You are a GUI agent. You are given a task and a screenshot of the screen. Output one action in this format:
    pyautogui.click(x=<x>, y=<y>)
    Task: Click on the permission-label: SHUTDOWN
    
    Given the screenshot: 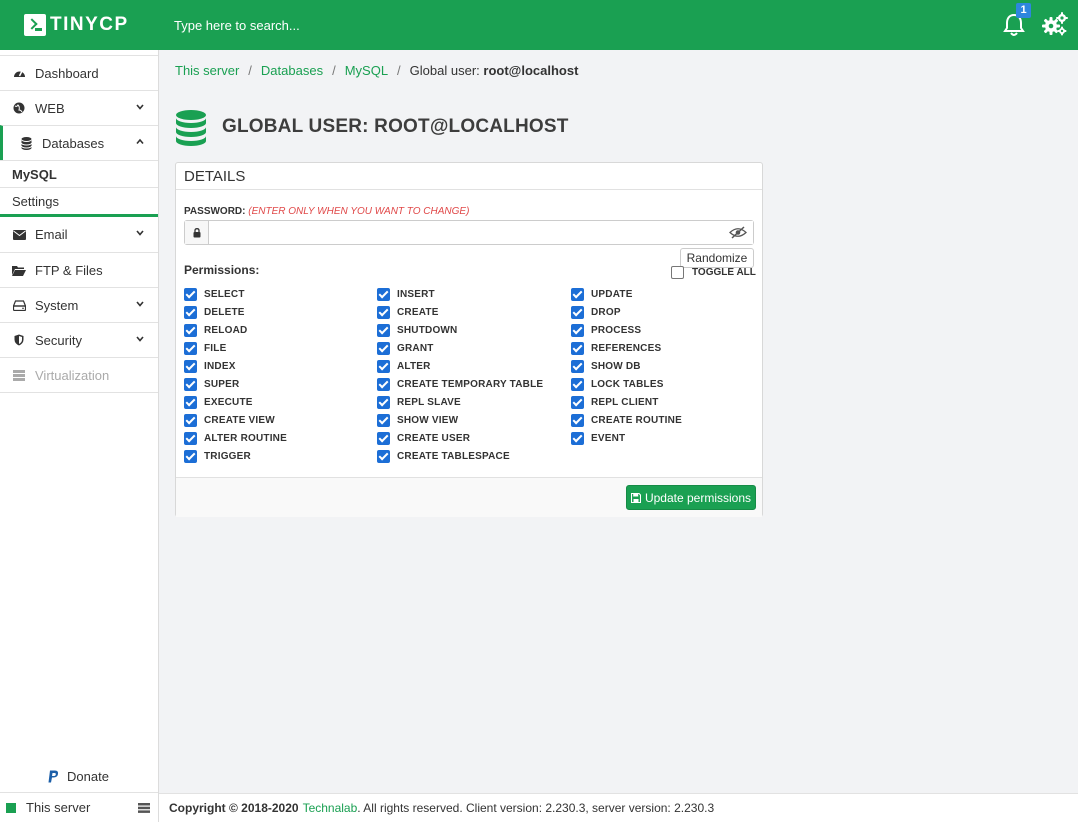 What is the action you would take?
    pyautogui.click(x=427, y=330)
    